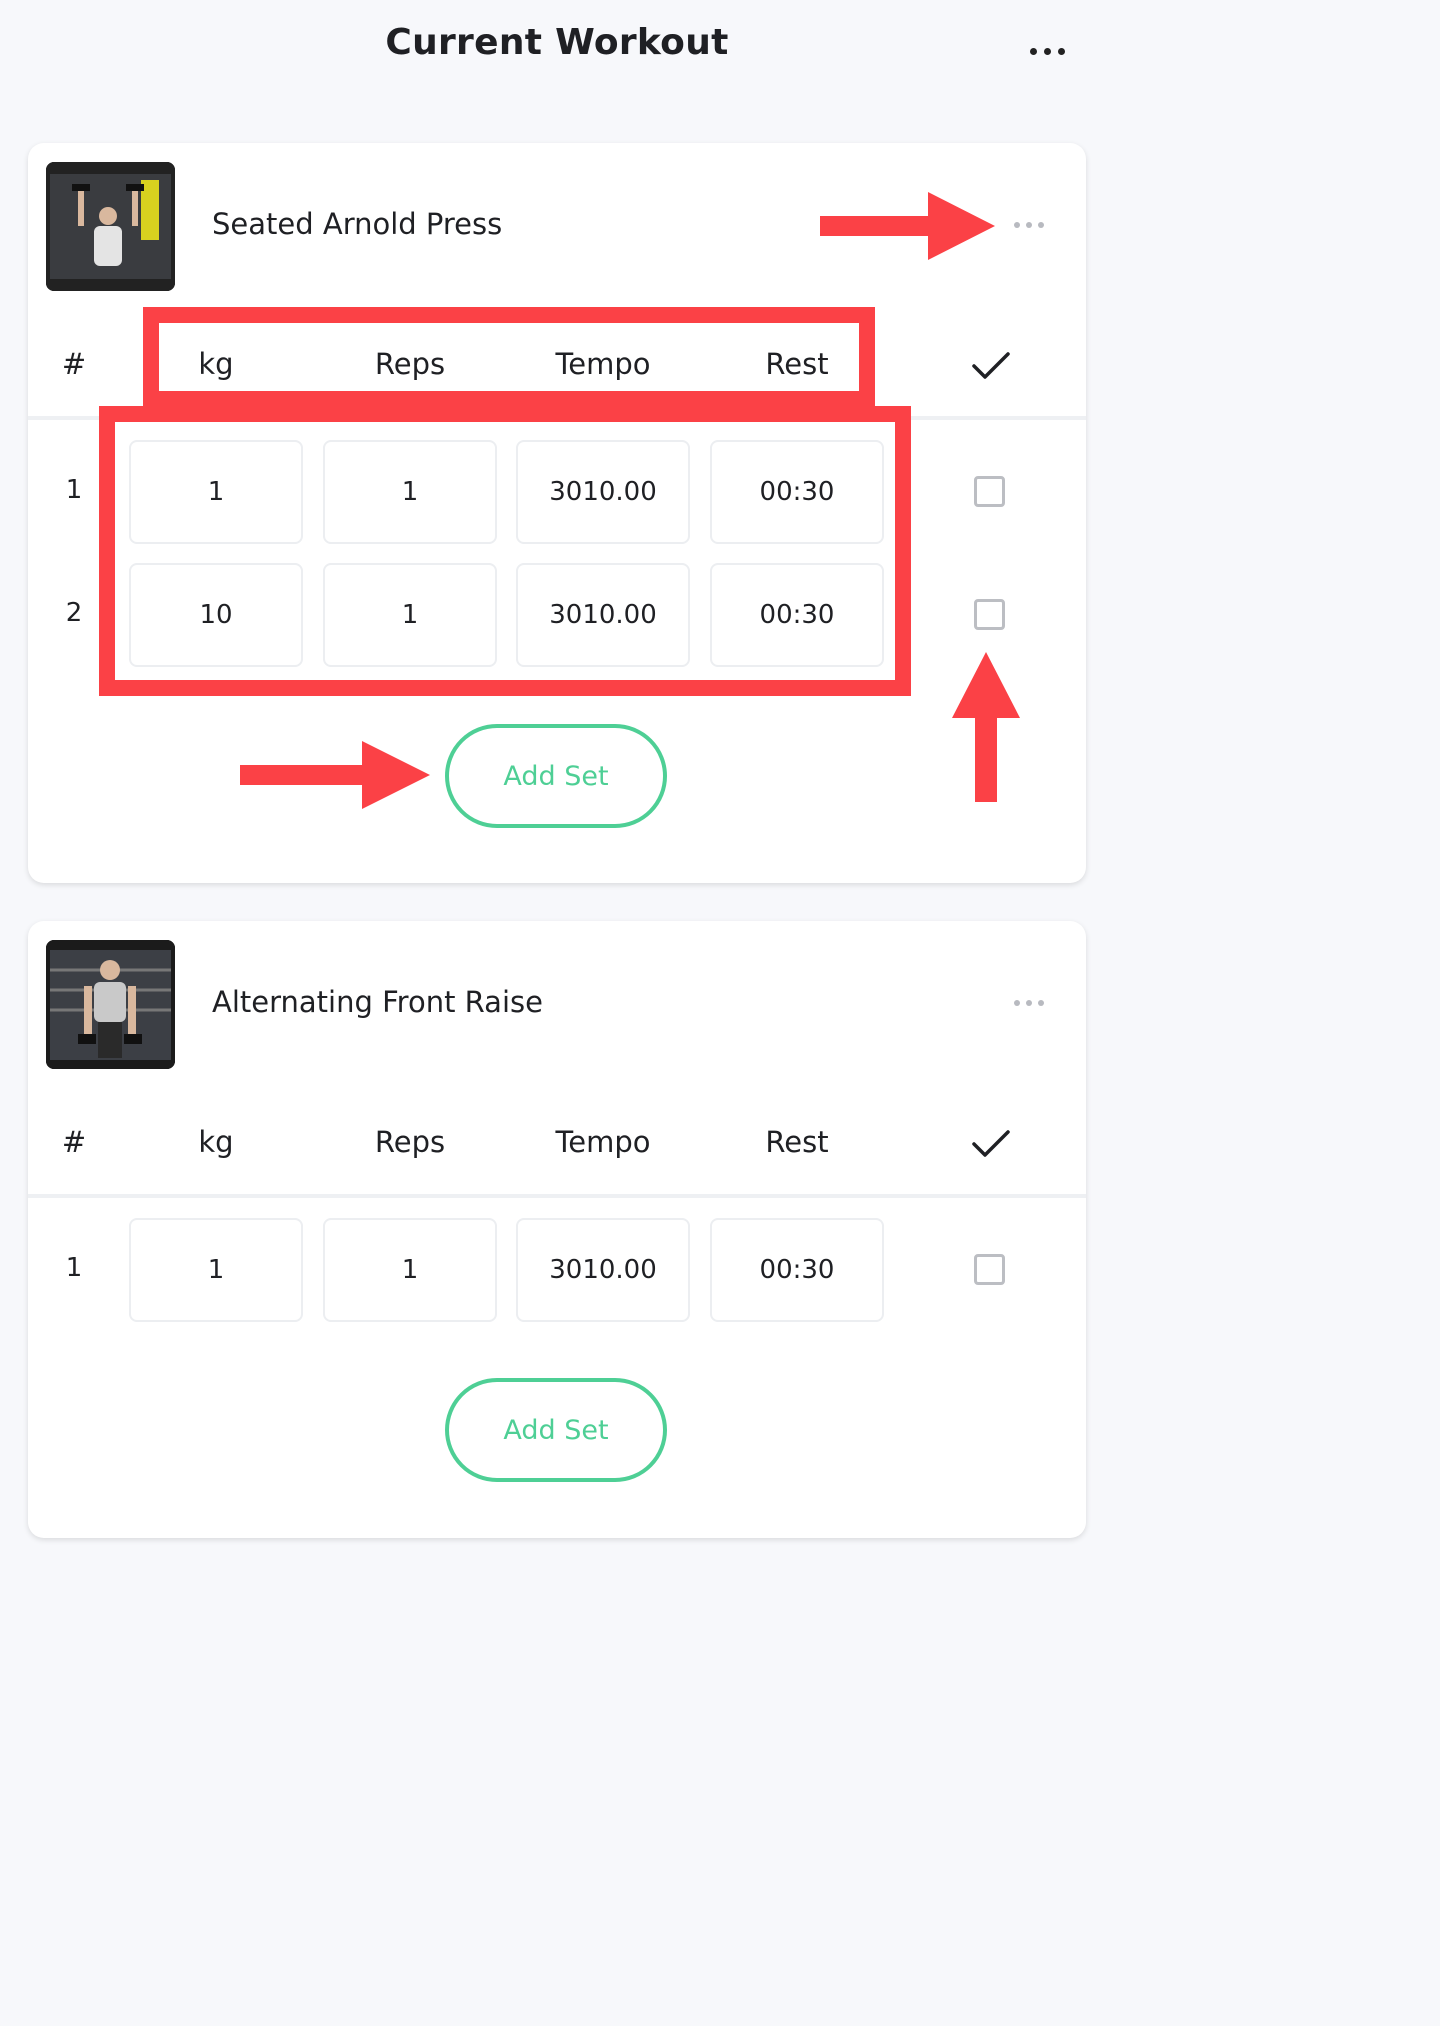  What do you see at coordinates (797, 1270) in the screenshot?
I see `rest-input: 00:30` at bounding box center [797, 1270].